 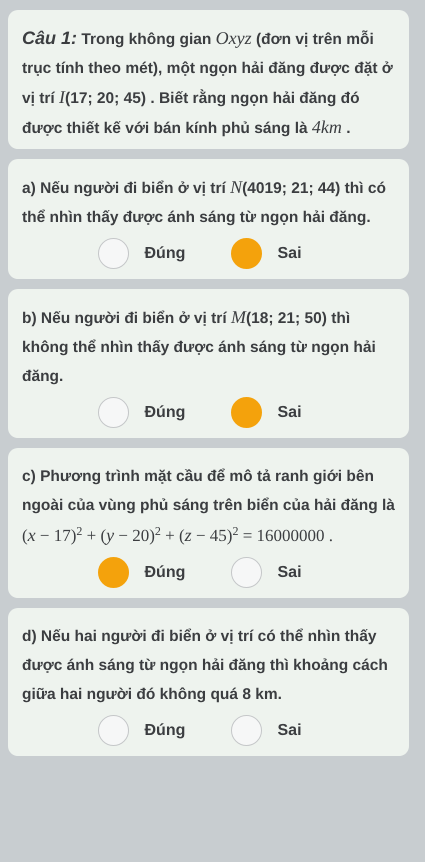 I want to click on statement-text: c) Phương trình mặt cầu để mô tả ranh giới bên ngoài của vùng phủ sáng trên biển của hải đăng là, so click(x=209, y=491).